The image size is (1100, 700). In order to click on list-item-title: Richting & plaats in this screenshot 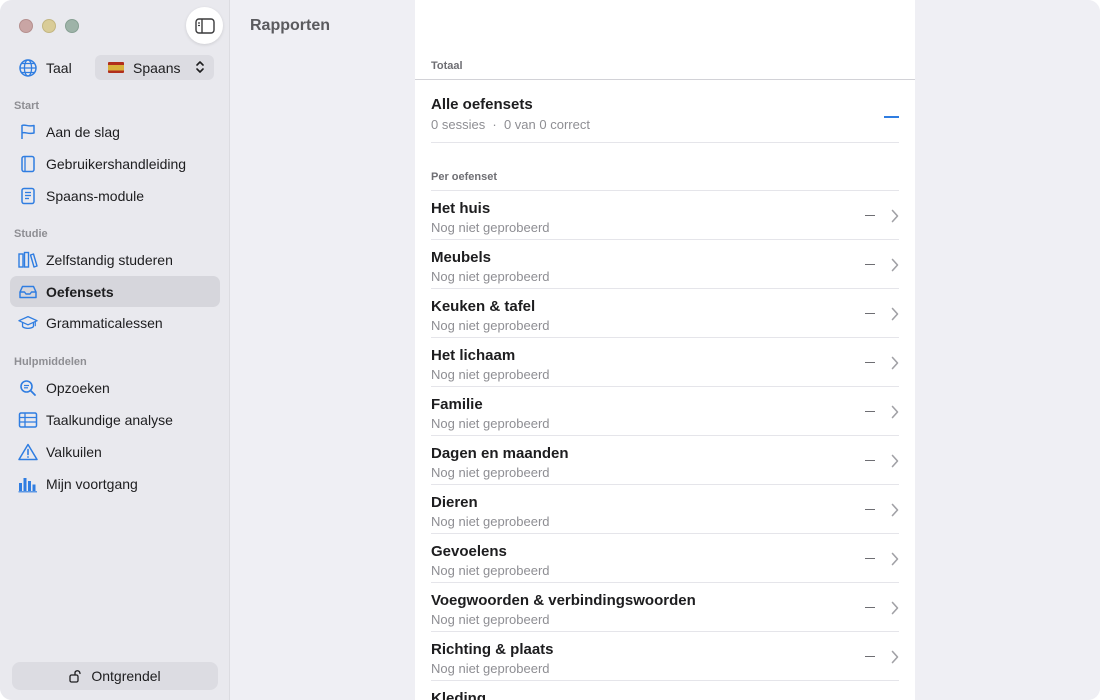, I will do `click(492, 649)`.